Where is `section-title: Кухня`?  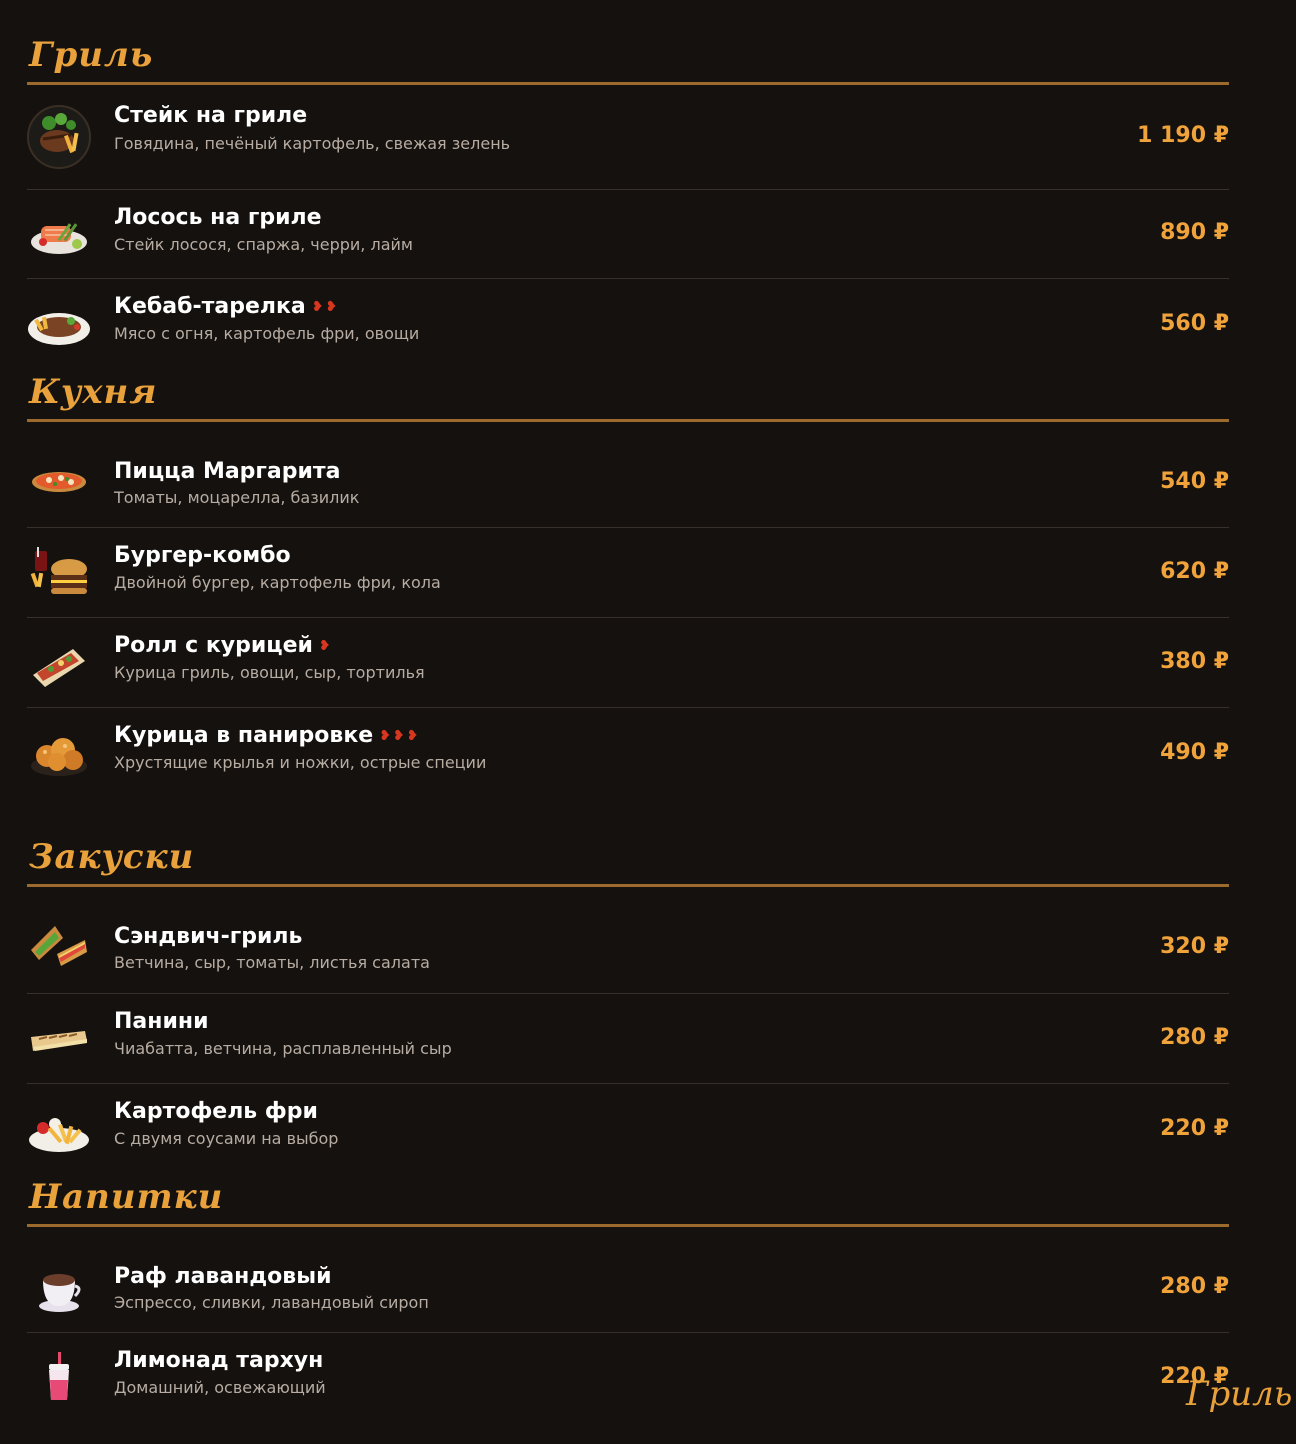 section-title: Кухня is located at coordinates (93, 392).